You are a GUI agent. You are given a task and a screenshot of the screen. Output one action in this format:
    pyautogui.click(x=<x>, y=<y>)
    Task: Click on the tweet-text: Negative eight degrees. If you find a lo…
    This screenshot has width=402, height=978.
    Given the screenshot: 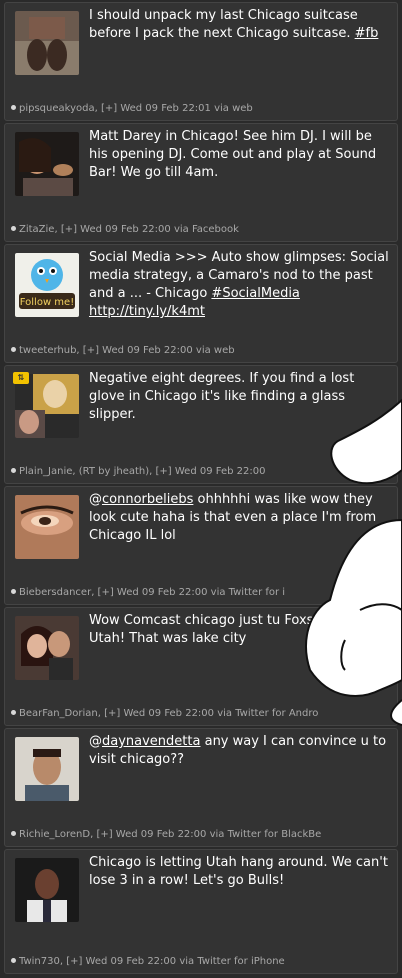 What is the action you would take?
    pyautogui.click(x=241, y=397)
    